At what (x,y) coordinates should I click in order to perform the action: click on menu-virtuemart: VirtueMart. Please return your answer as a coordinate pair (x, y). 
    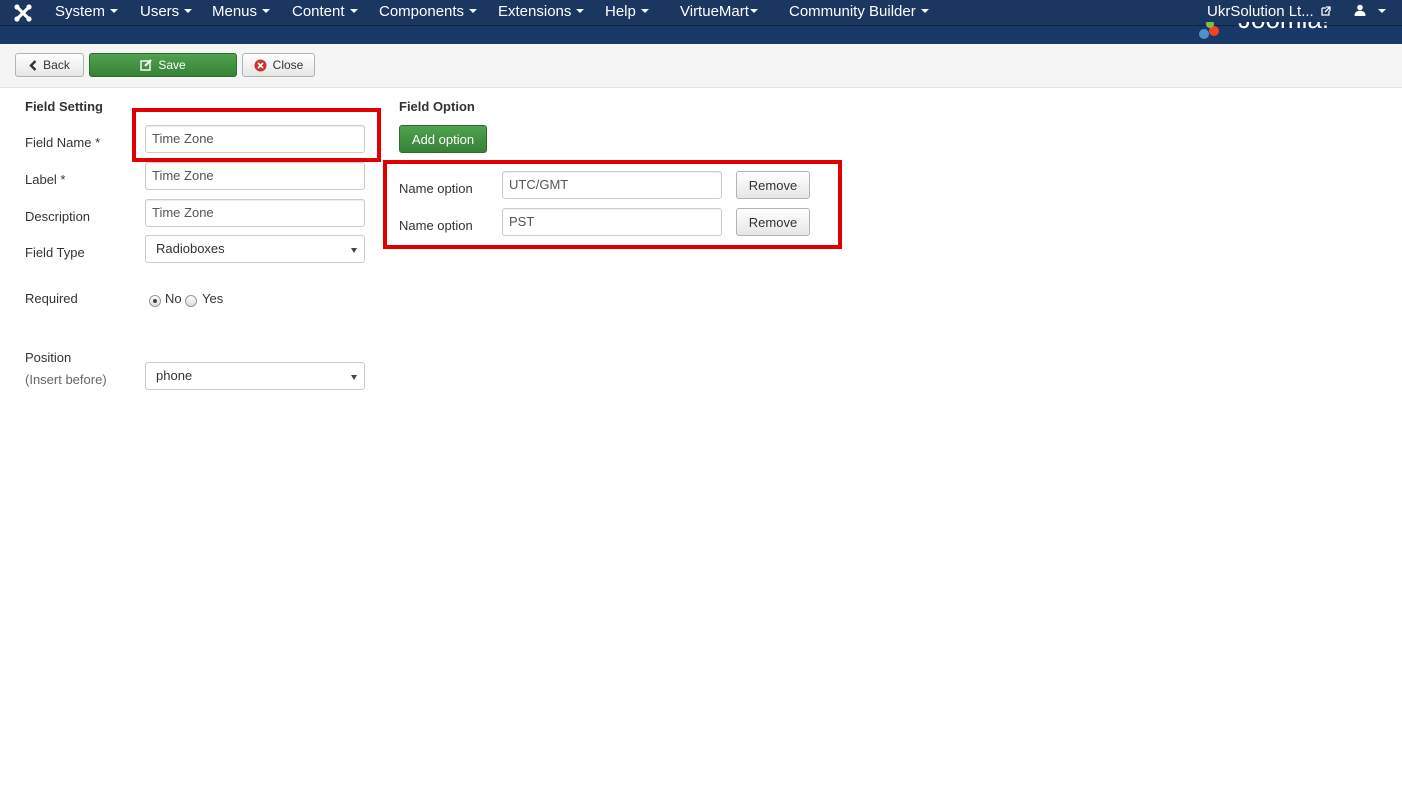
    Looking at the image, I should click on (719, 13).